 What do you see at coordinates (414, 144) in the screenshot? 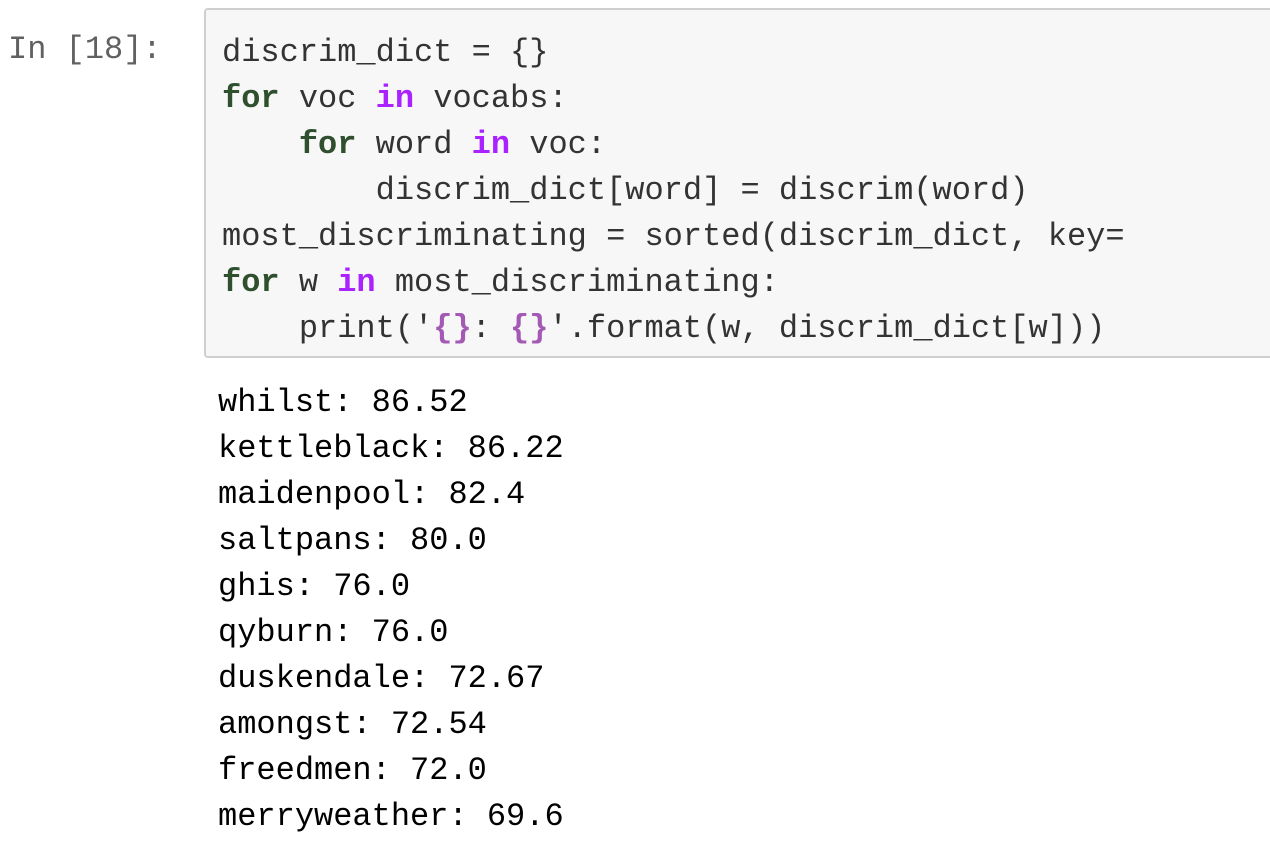
I see `code-token: word` at bounding box center [414, 144].